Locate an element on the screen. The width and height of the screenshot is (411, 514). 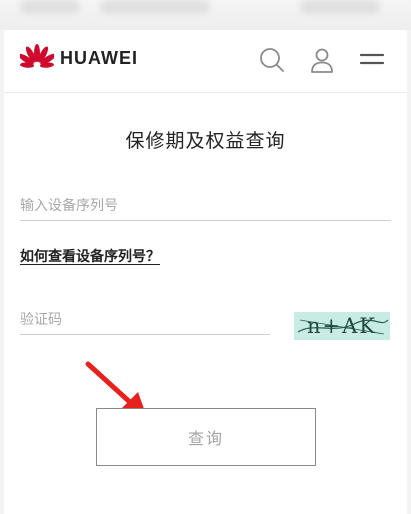
status-bar-blur is located at coordinates (205, 15).